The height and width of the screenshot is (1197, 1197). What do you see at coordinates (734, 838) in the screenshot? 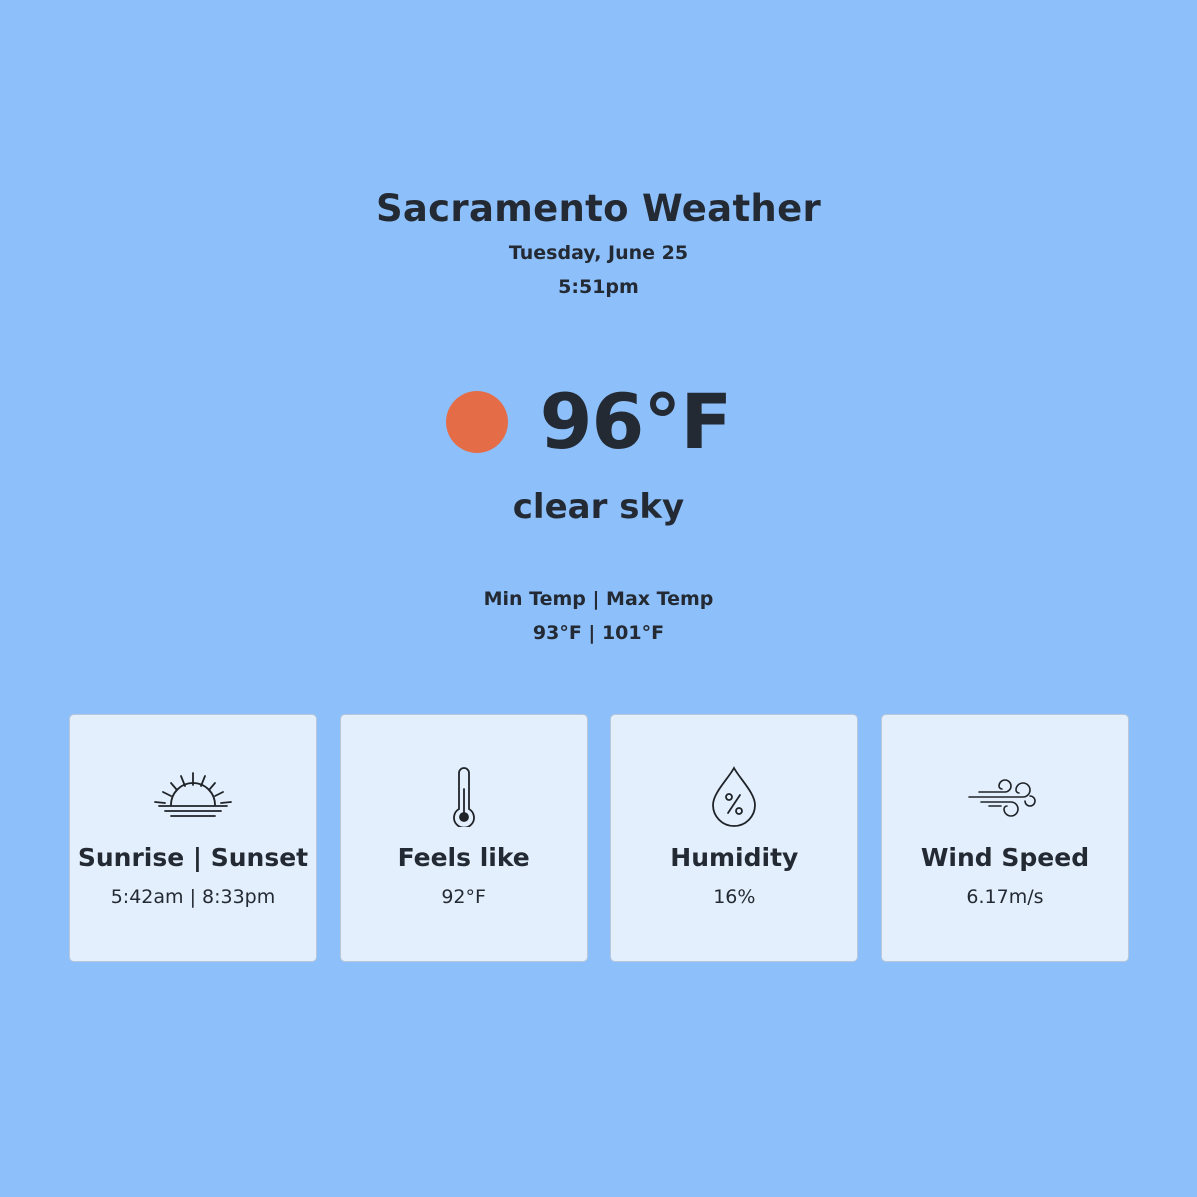
I see `humidity-card: Humidity 16%` at bounding box center [734, 838].